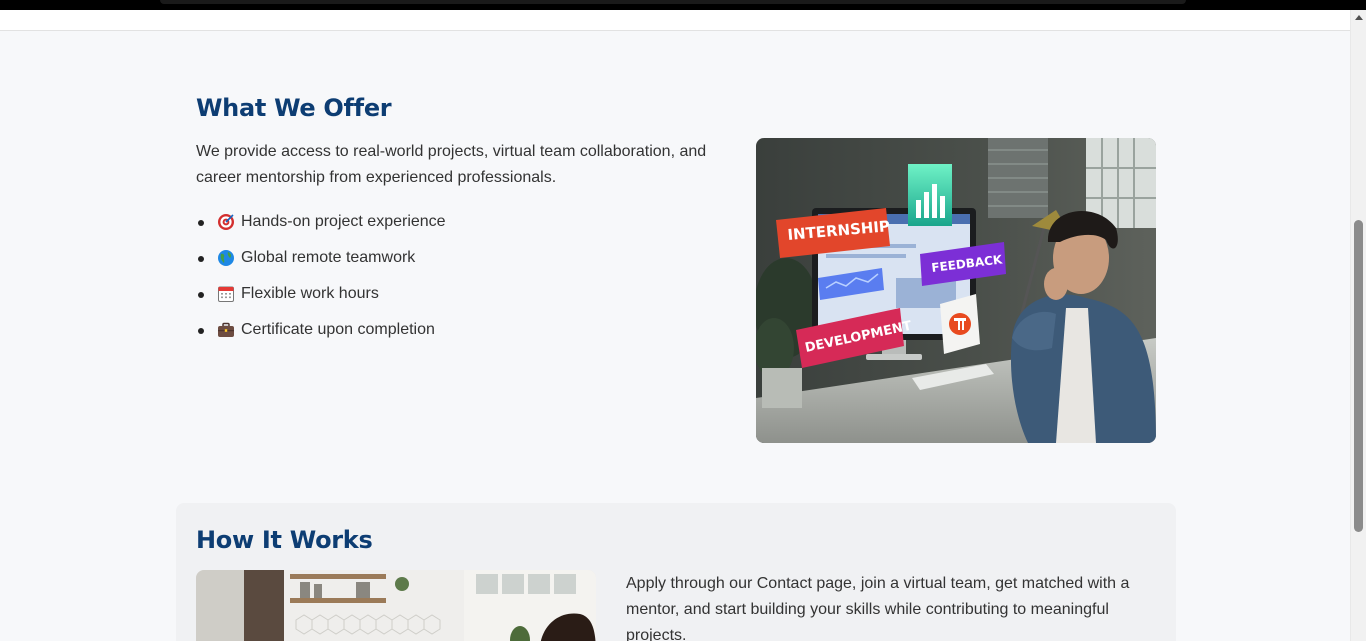 Image resolution: width=1366 pixels, height=641 pixels. I want to click on page-scrollbar, so click(1358, 325).